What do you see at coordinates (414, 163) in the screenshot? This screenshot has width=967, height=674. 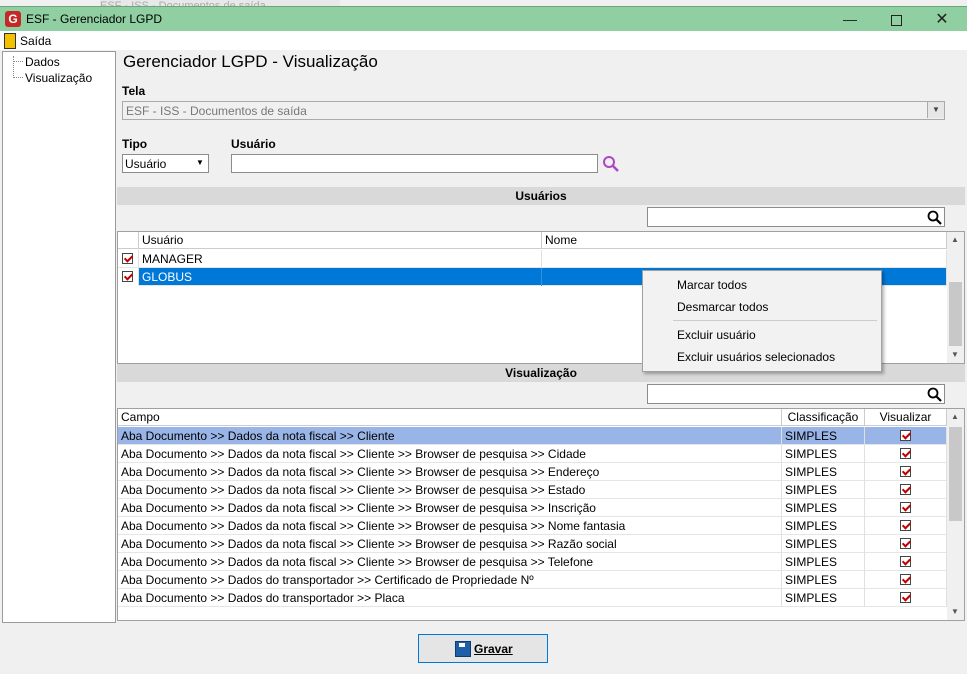 I see `user-input` at bounding box center [414, 163].